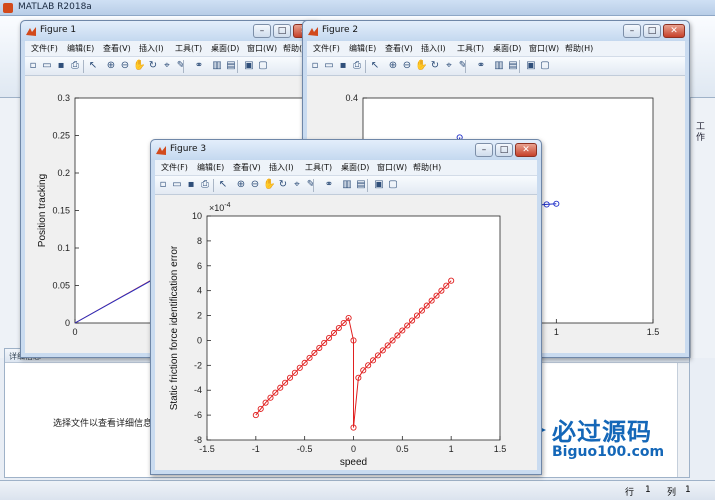 This screenshot has width=715, height=500. Describe the element at coordinates (392, 167) in the screenshot. I see `figure-3-menu-item: 窗口(W)` at that location.